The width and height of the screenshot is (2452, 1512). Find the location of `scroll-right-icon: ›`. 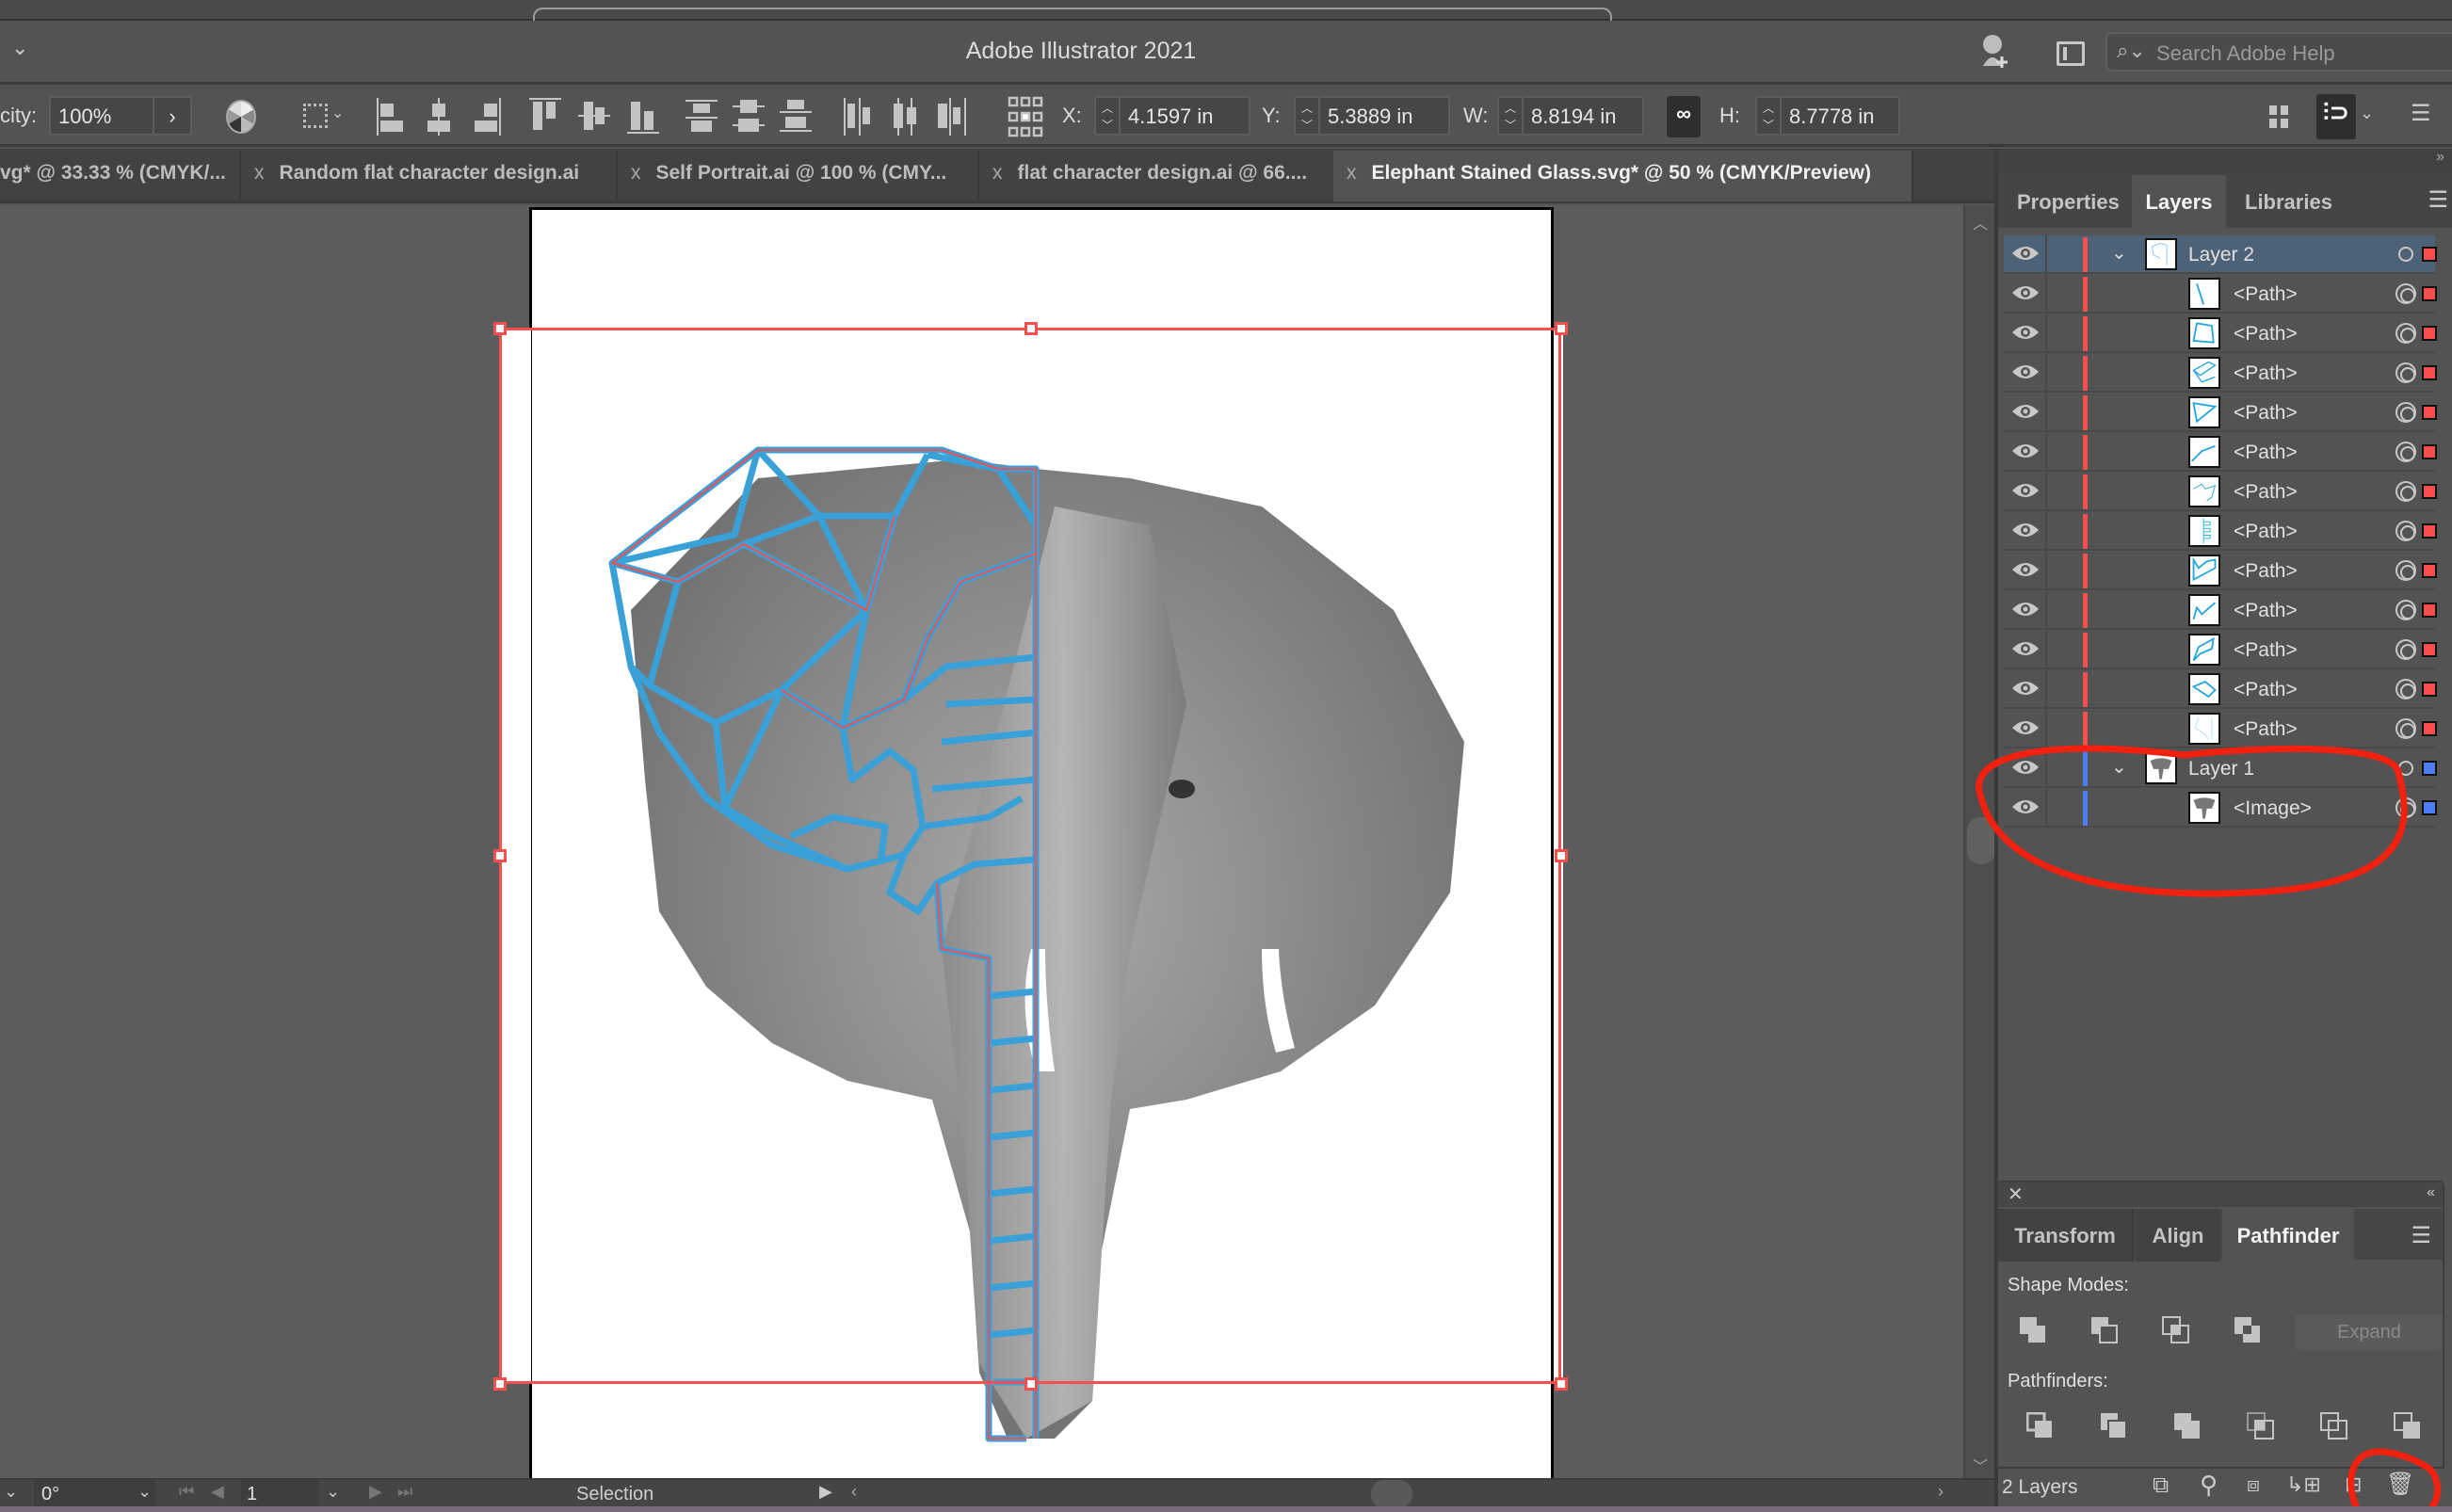

scroll-right-icon: › is located at coordinates (1941, 1492).